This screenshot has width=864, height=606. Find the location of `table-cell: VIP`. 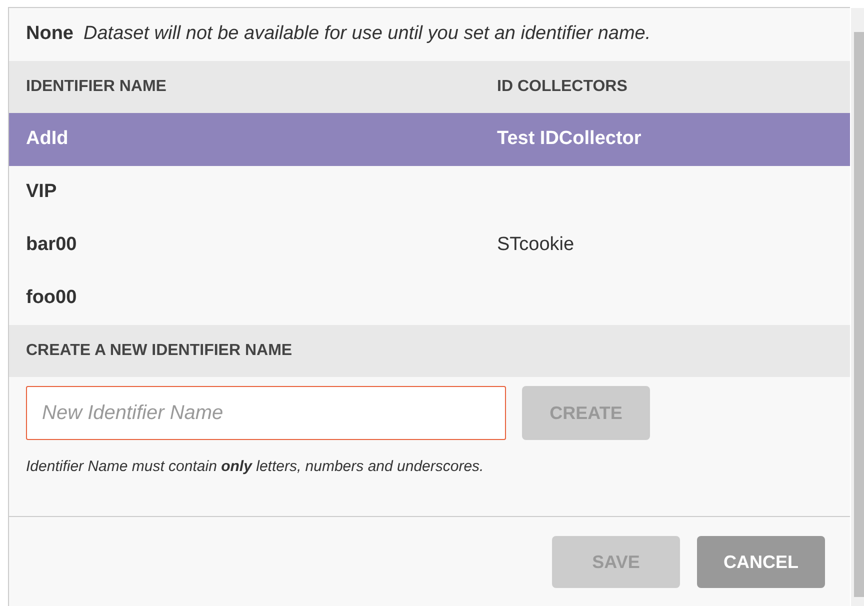

table-cell: VIP is located at coordinates (41, 191).